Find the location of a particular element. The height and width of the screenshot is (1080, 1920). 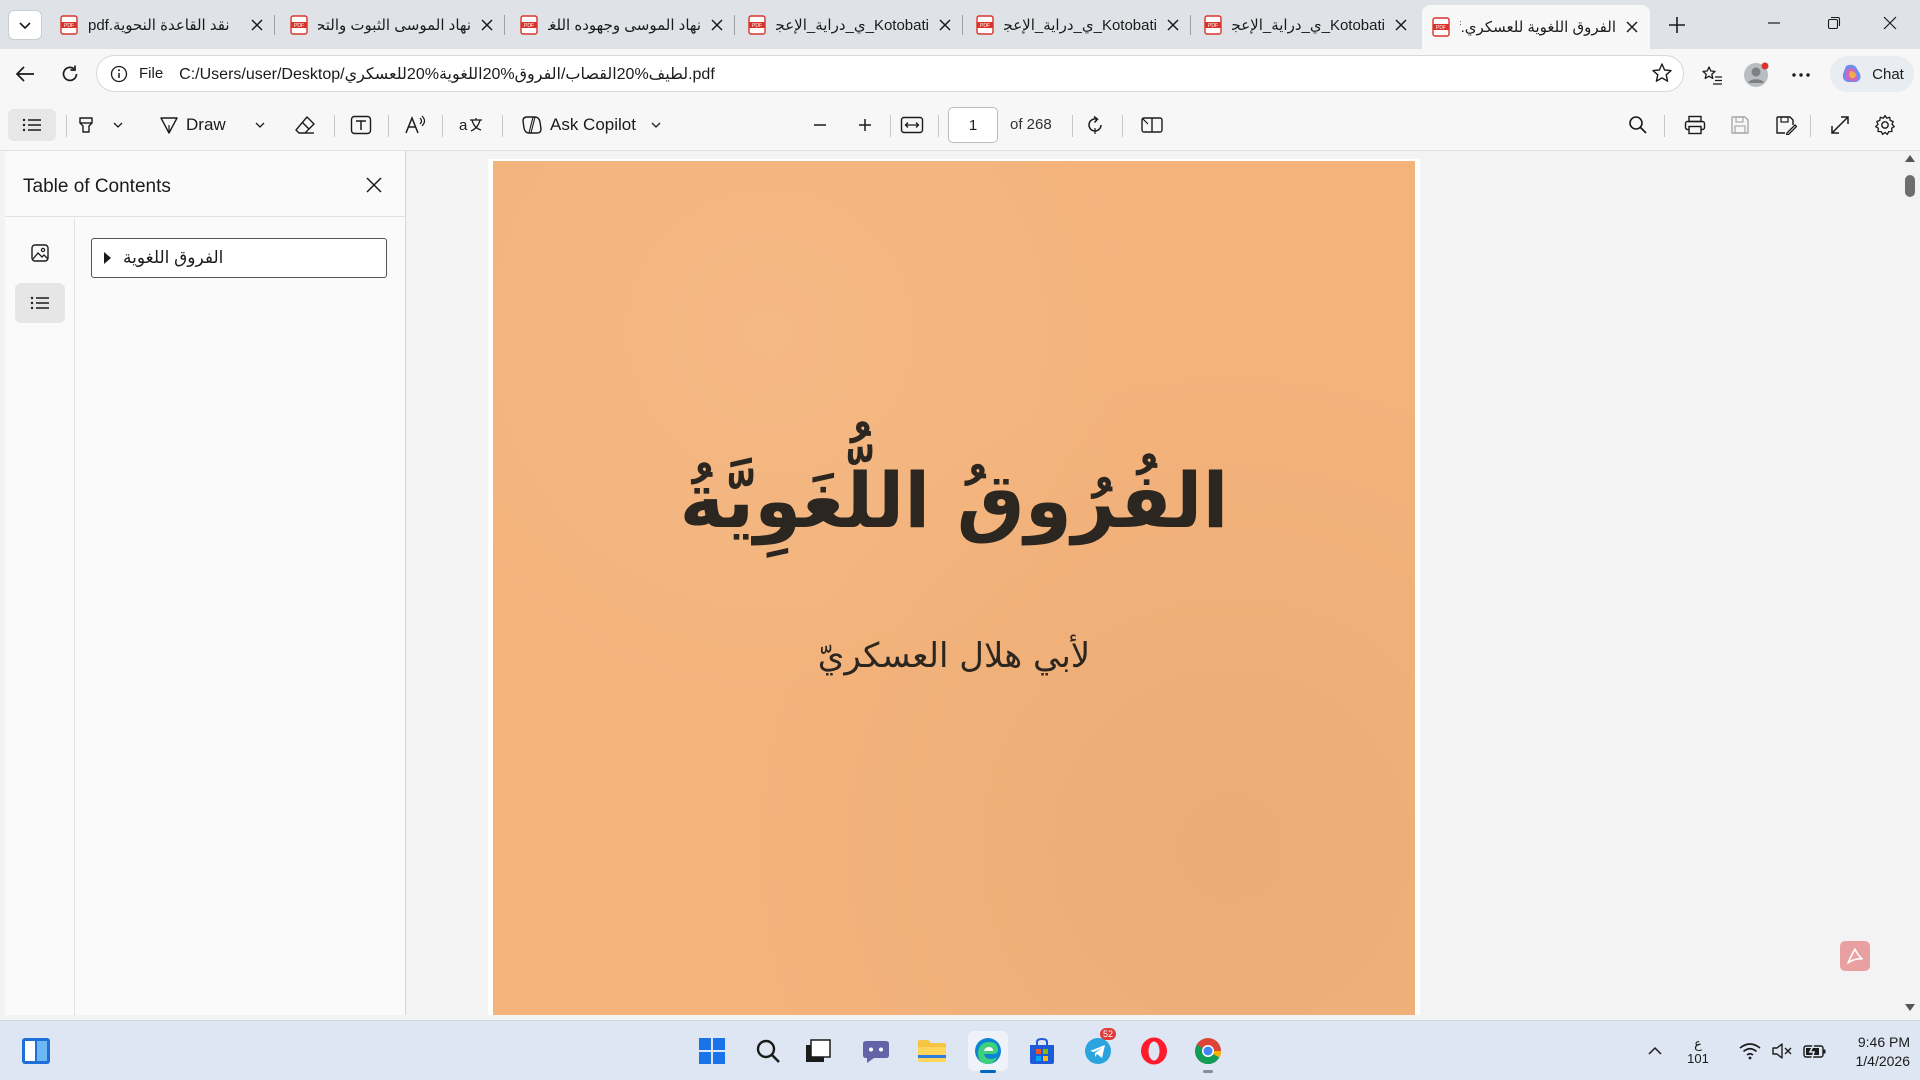

chrome-browser-button is located at coordinates (1208, 1052).